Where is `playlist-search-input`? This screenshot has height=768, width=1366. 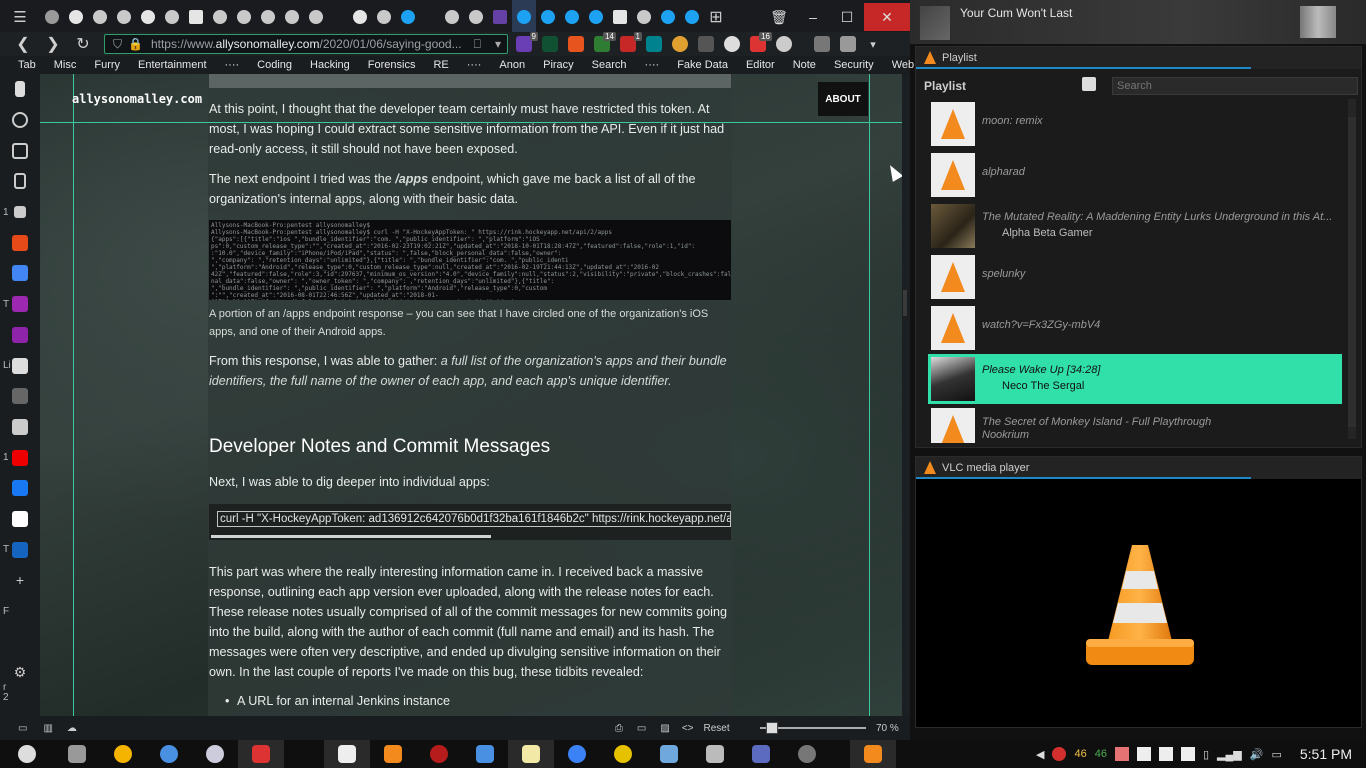 playlist-search-input is located at coordinates (1235, 86).